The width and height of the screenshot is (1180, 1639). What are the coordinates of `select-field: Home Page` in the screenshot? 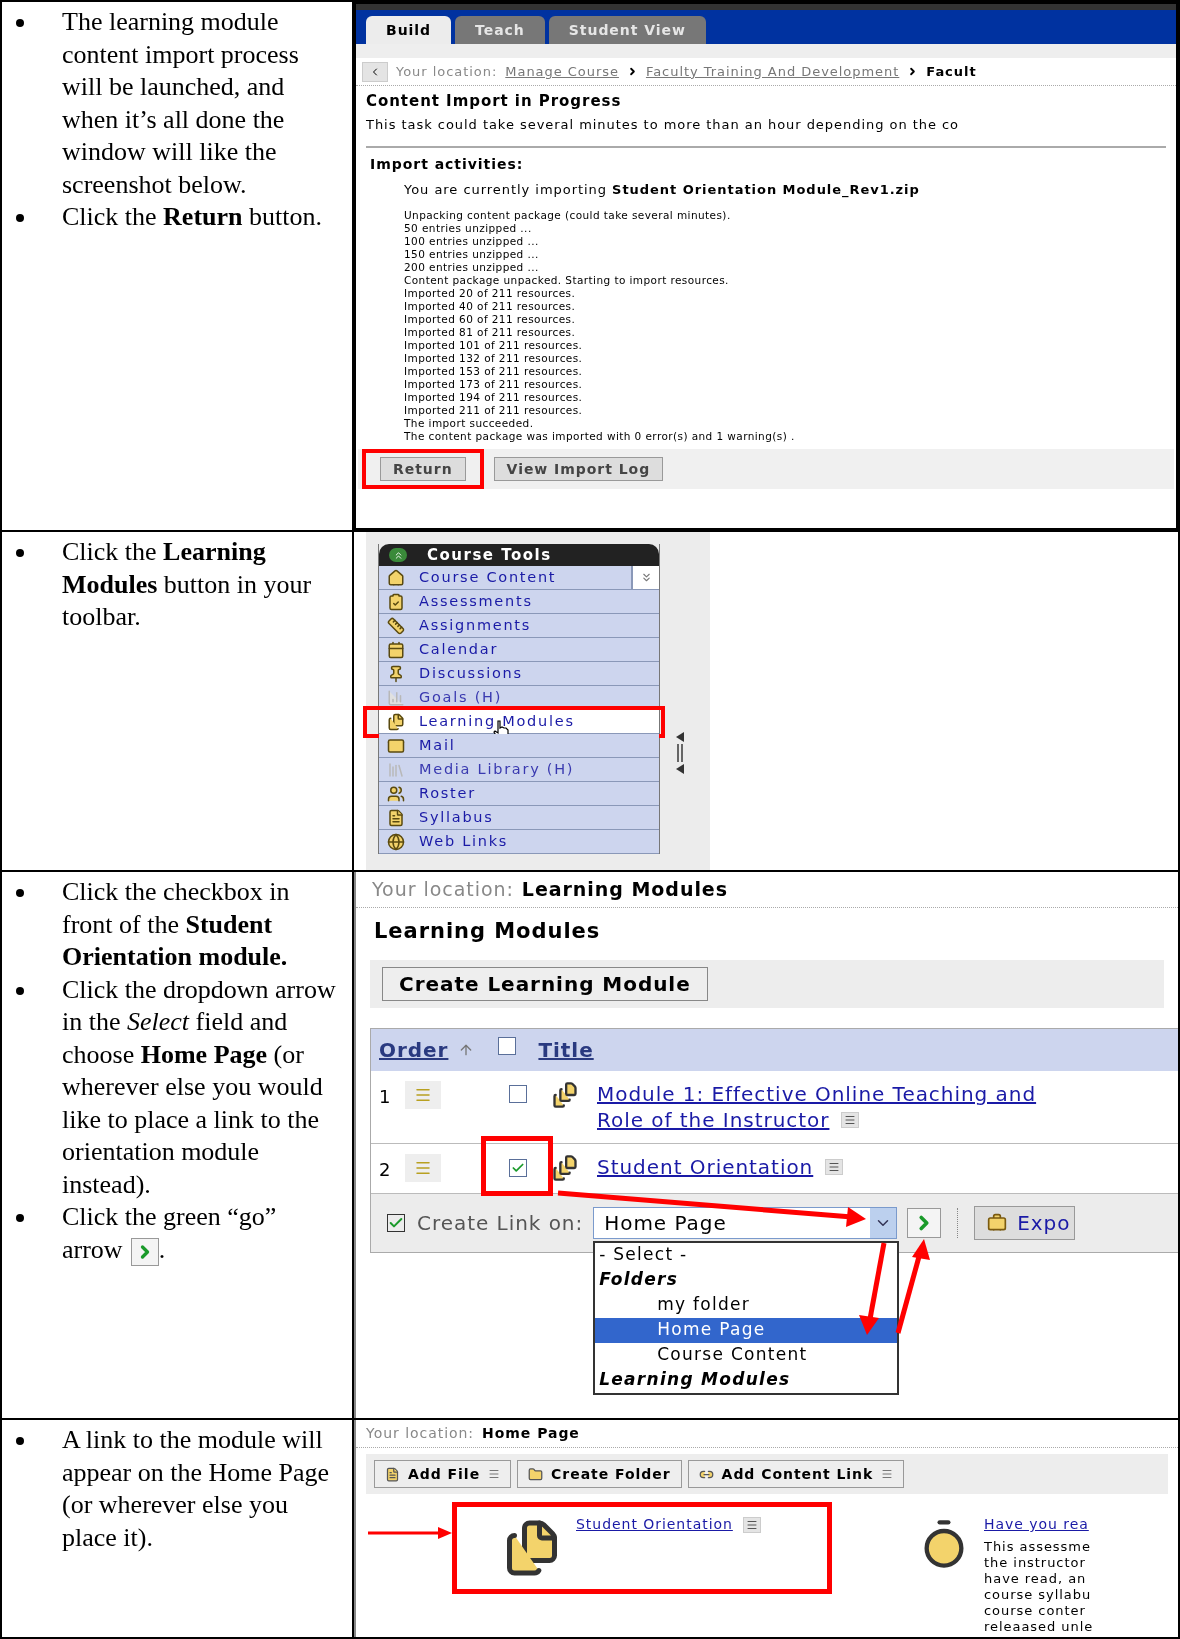 It's located at (745, 1222).